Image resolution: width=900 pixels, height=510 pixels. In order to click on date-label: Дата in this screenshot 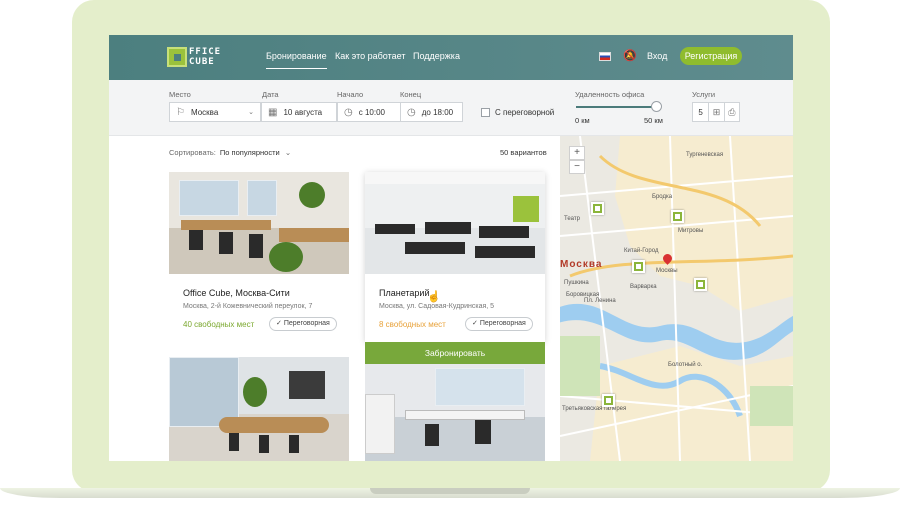, I will do `click(270, 94)`.